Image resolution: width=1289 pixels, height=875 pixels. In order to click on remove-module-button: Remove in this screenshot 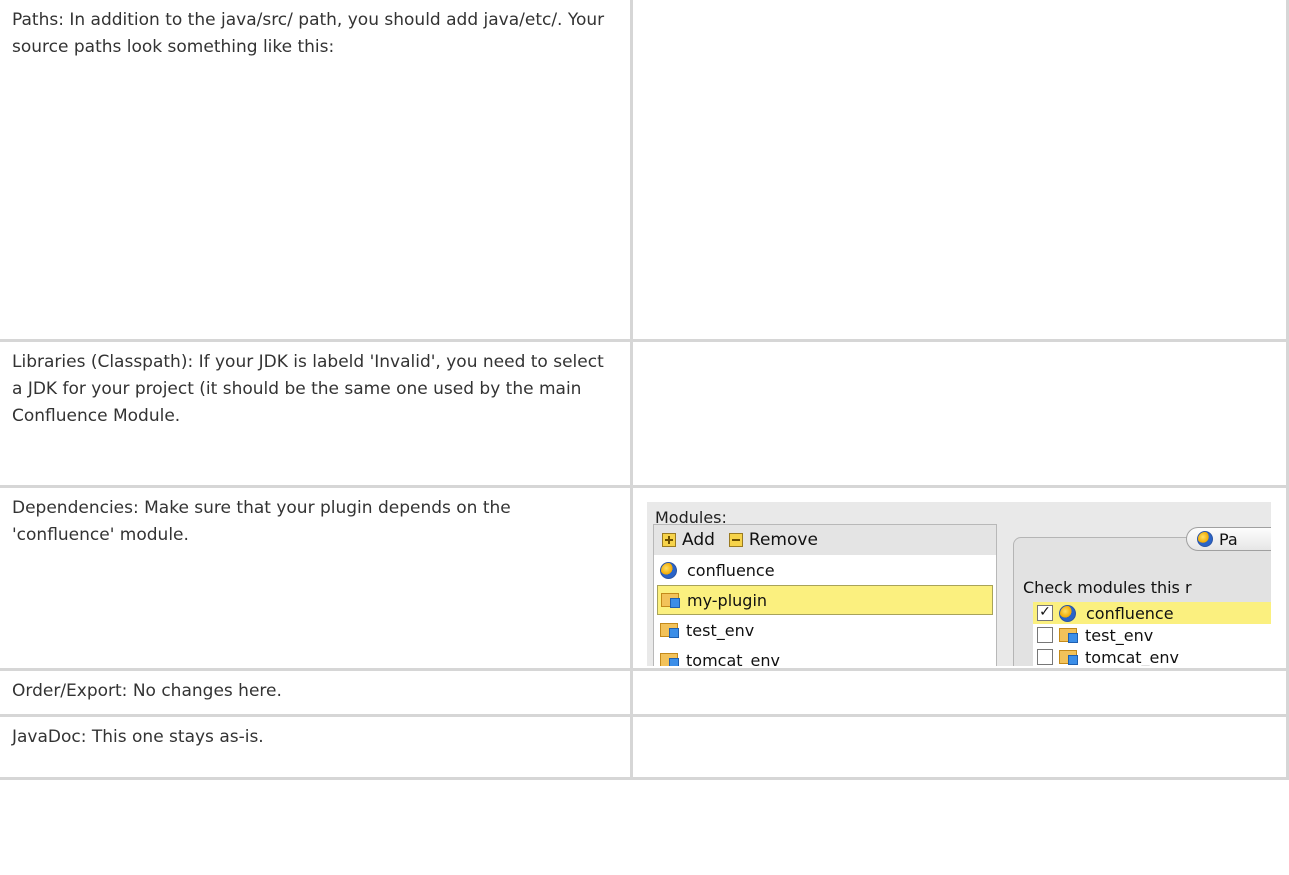, I will do `click(773, 540)`.